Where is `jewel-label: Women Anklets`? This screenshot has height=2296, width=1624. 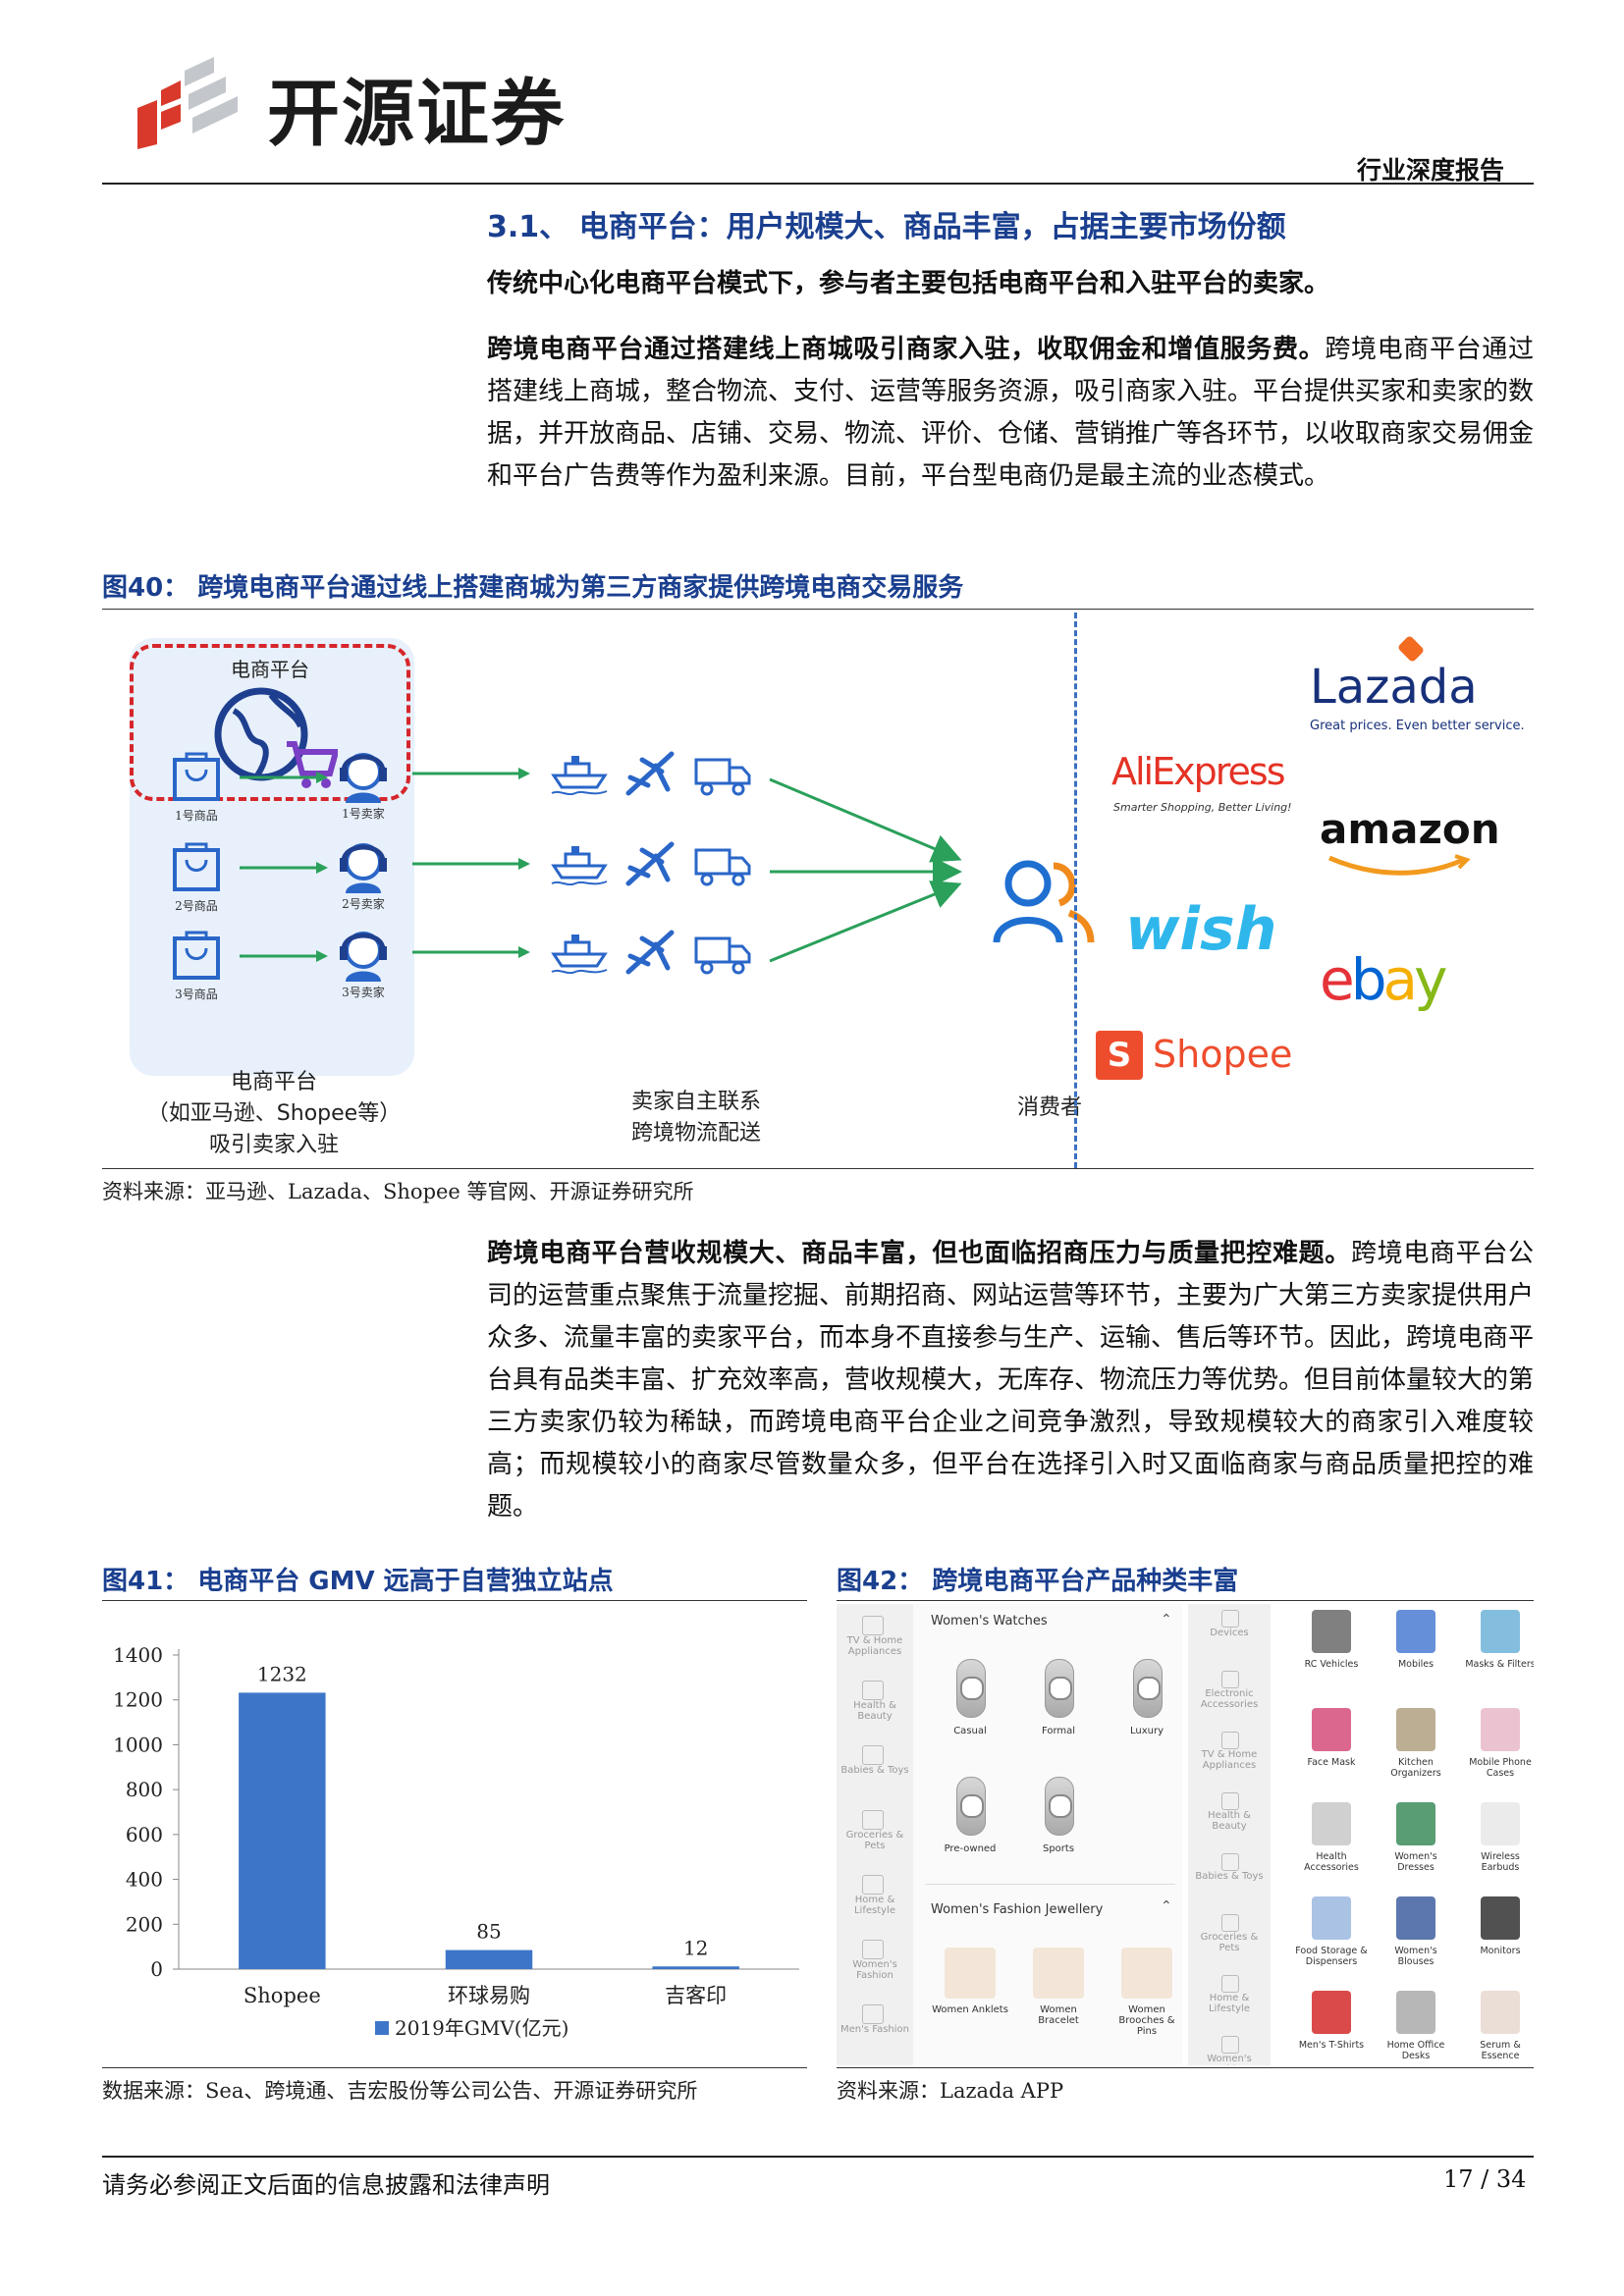 jewel-label: Women Anklets is located at coordinates (970, 2009).